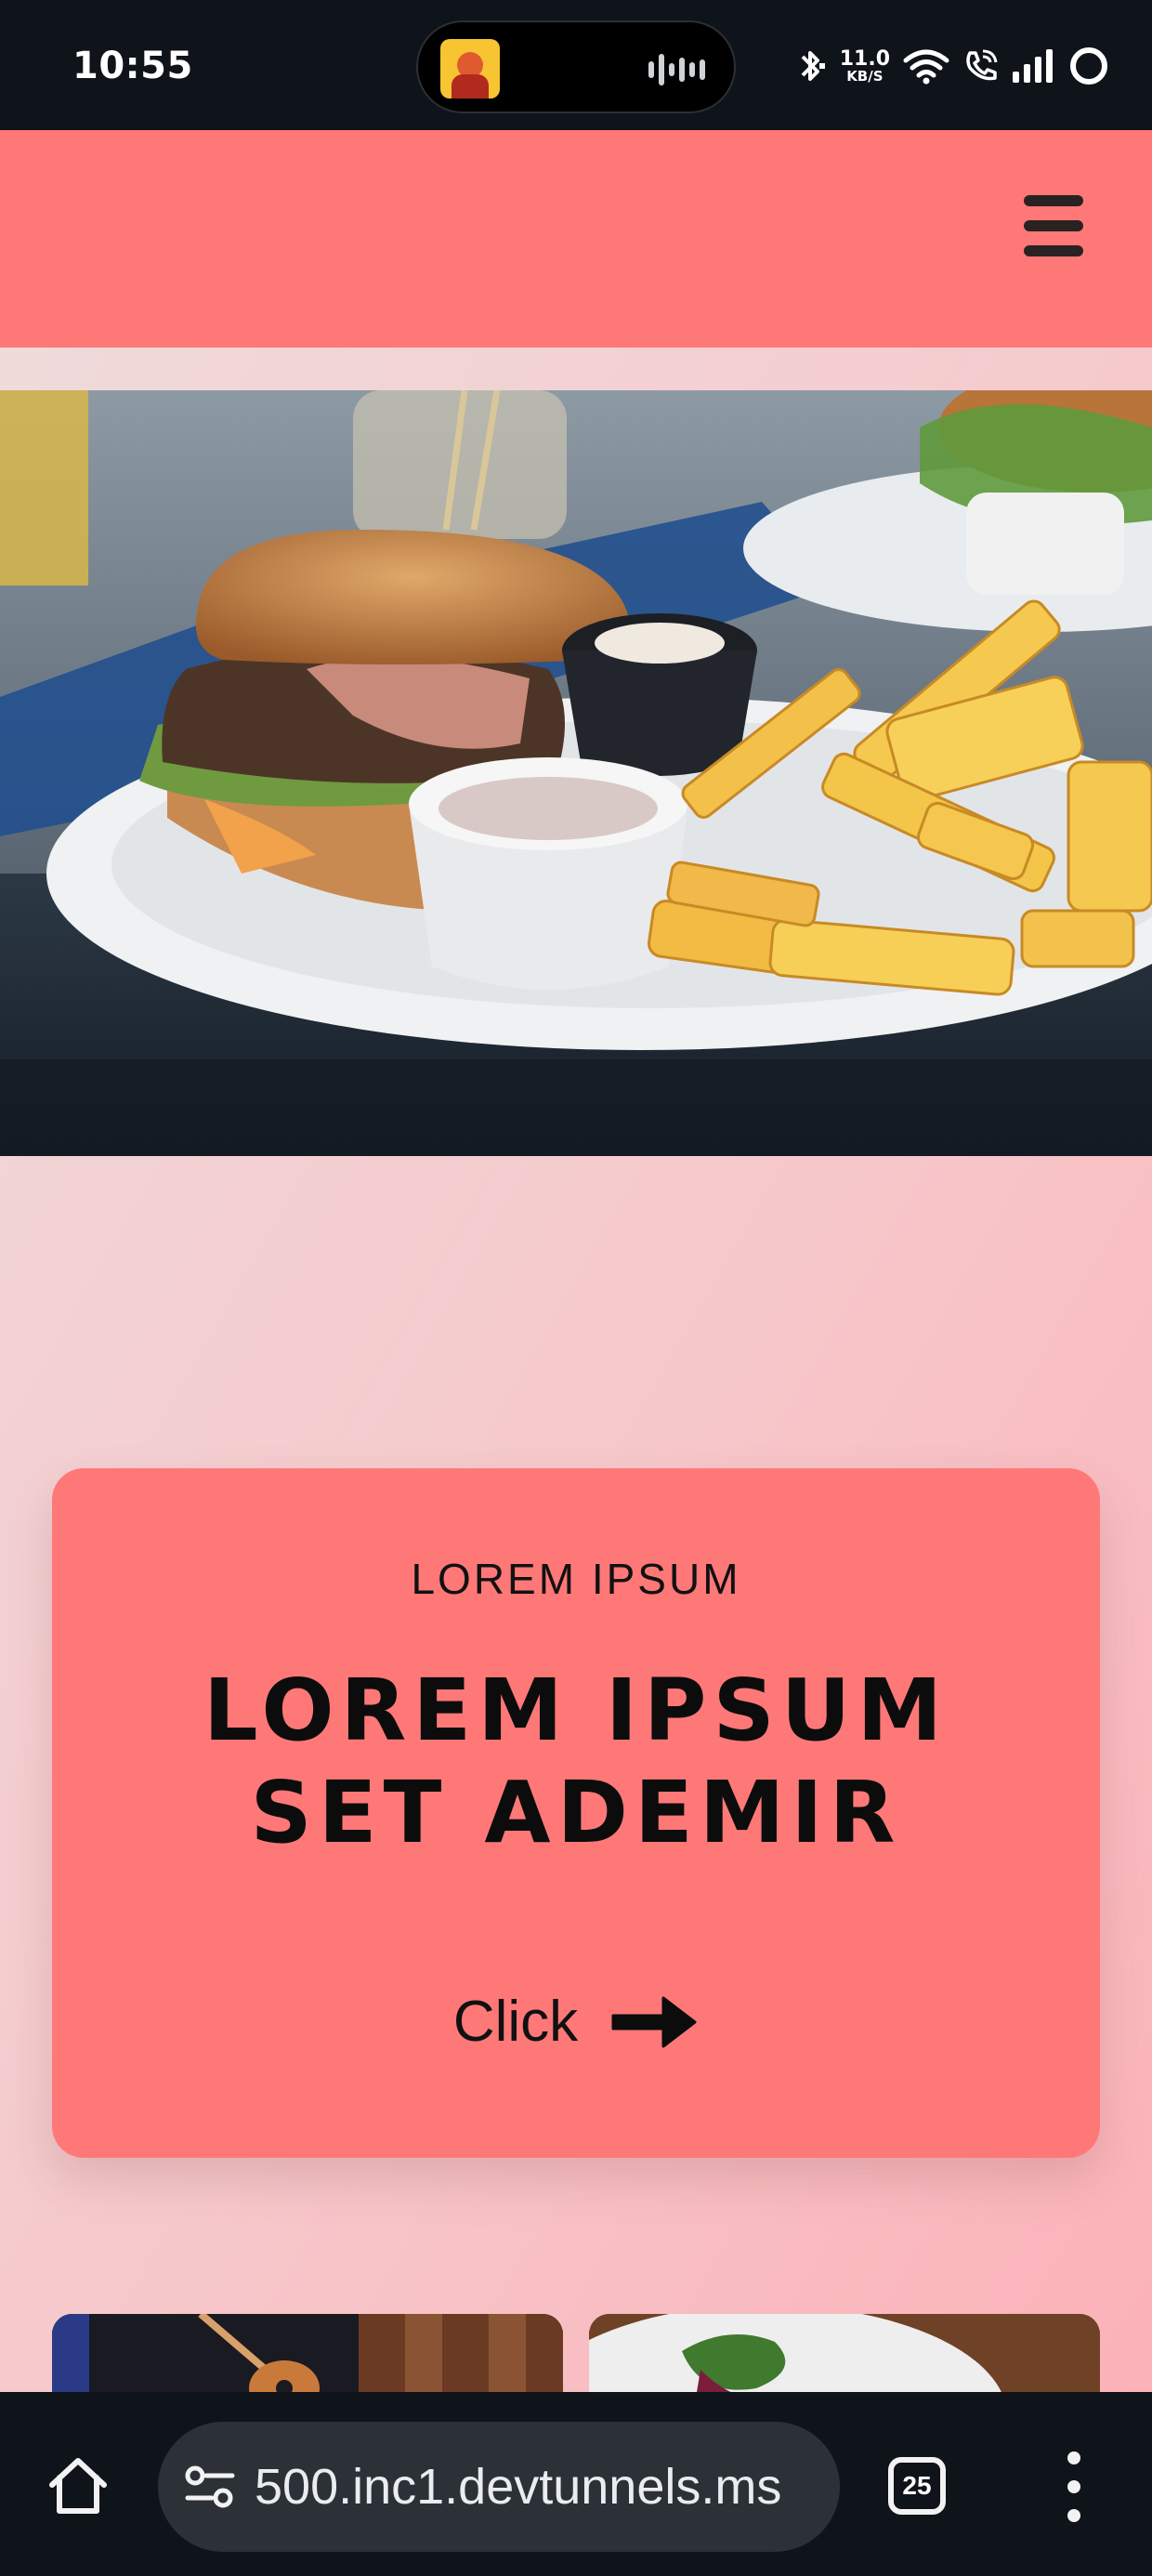 The height and width of the screenshot is (2576, 1152). Describe the element at coordinates (676, 69) in the screenshot. I see `audio-wave-icon` at that location.